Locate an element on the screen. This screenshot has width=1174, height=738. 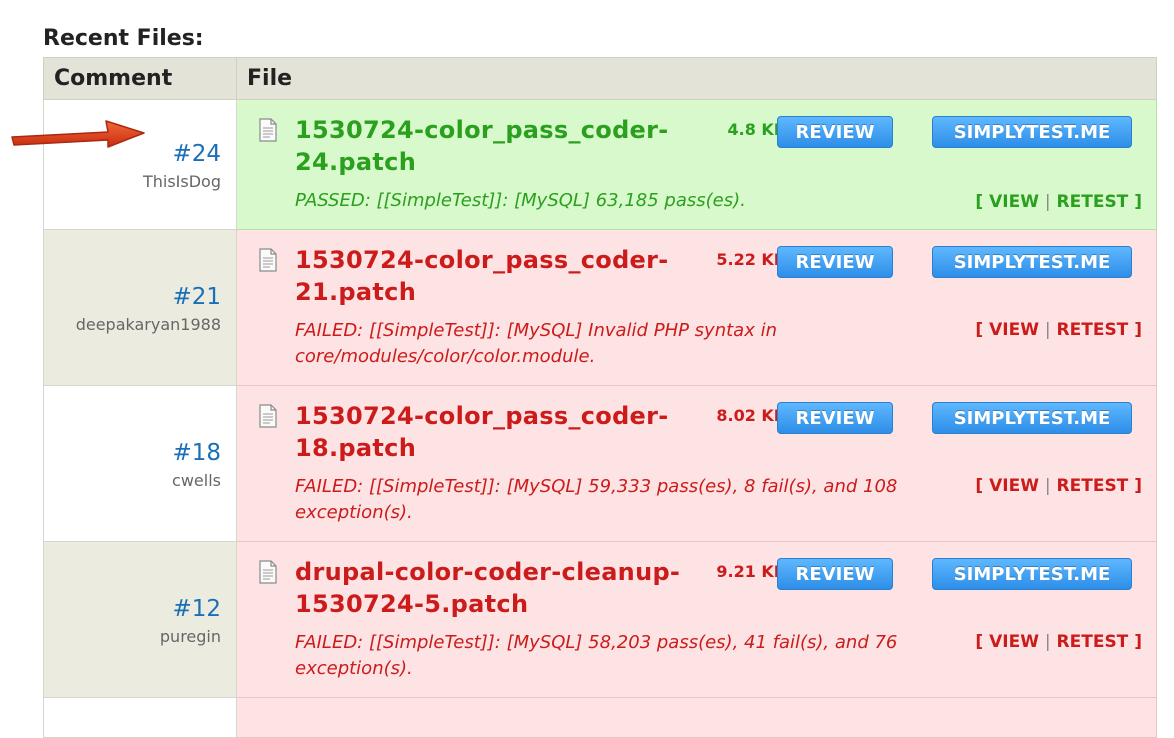
patch-file-name-line-1: drupal-color-coder-cleanup- is located at coordinates (488, 572).